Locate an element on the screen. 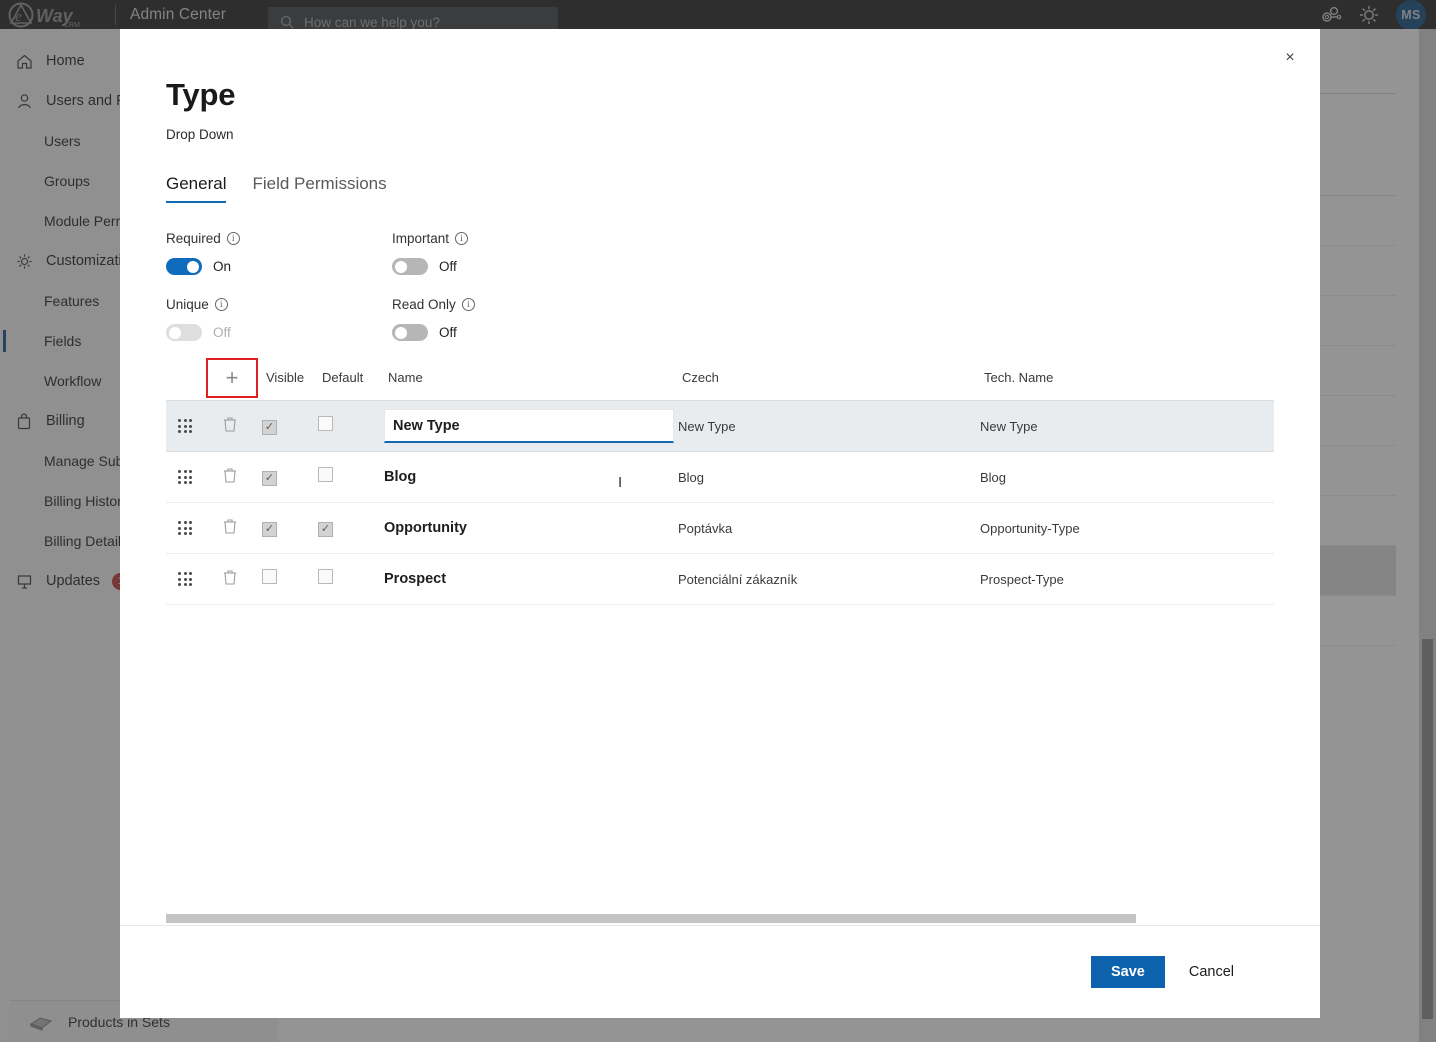  column-header-name: Name is located at coordinates (405, 377).